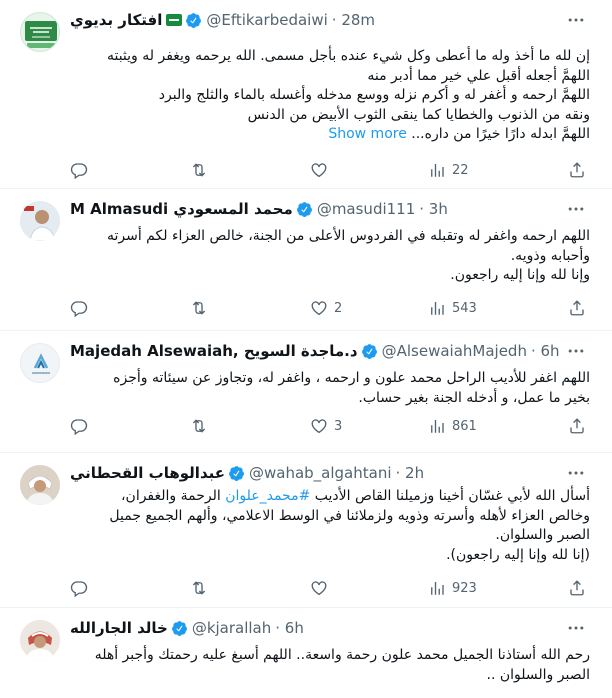 The height and width of the screenshot is (698, 612). Describe the element at coordinates (454, 351) in the screenshot. I see `handle: @AlsewaiahMajedh` at that location.